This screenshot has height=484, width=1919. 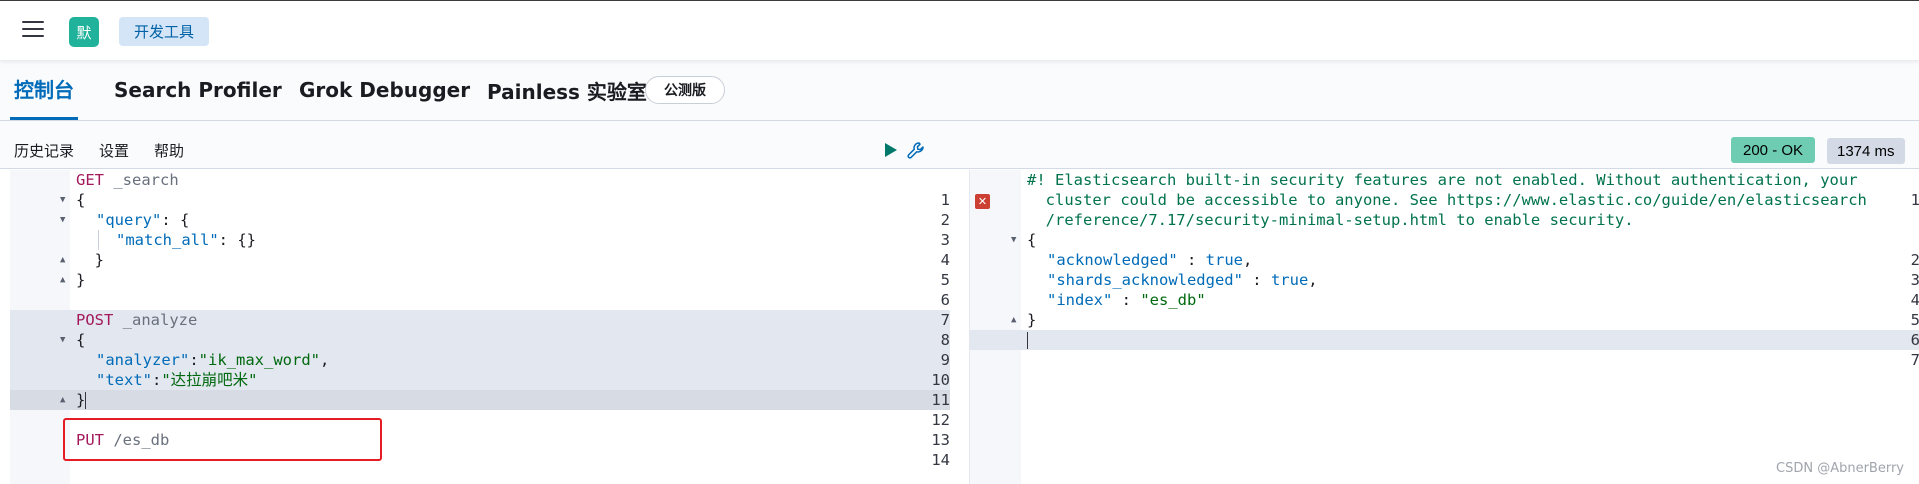 I want to click on beta-badge: 公测版, so click(x=685, y=90).